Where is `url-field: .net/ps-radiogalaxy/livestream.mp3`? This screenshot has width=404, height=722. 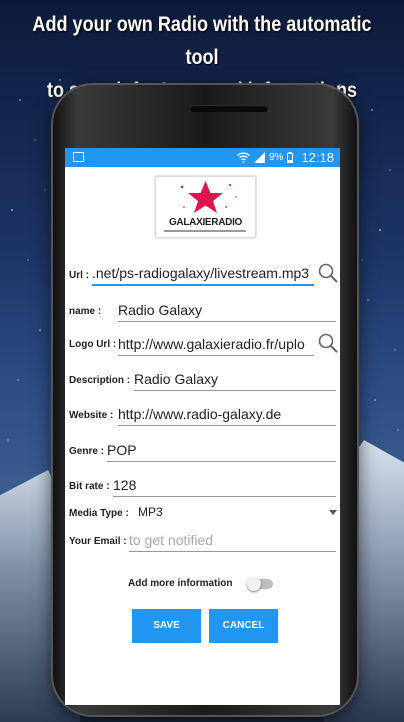 url-field: .net/ps-radiogalaxy/livestream.mp3 is located at coordinates (203, 275).